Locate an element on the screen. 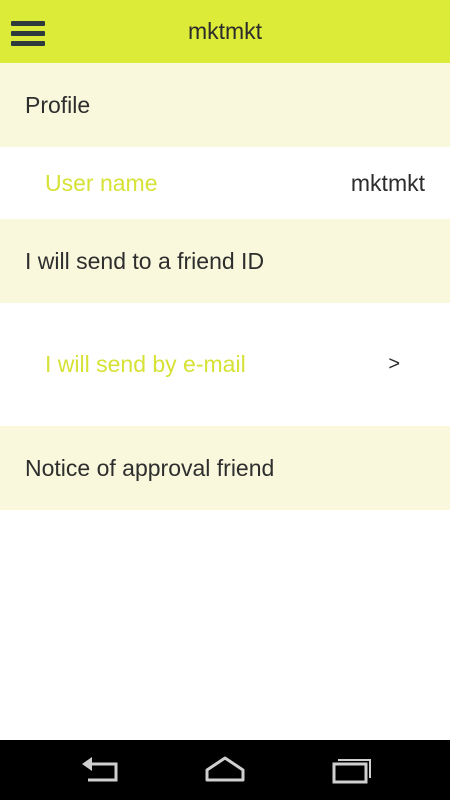  section-header-friend-id: I will send to a friend ID is located at coordinates (225, 261).